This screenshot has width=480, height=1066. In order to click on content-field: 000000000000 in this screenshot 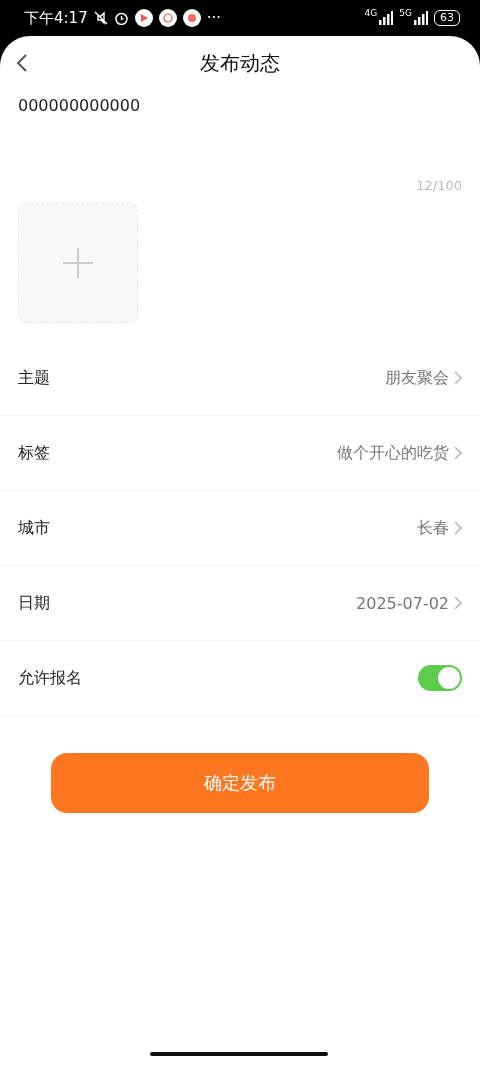, I will do `click(79, 105)`.